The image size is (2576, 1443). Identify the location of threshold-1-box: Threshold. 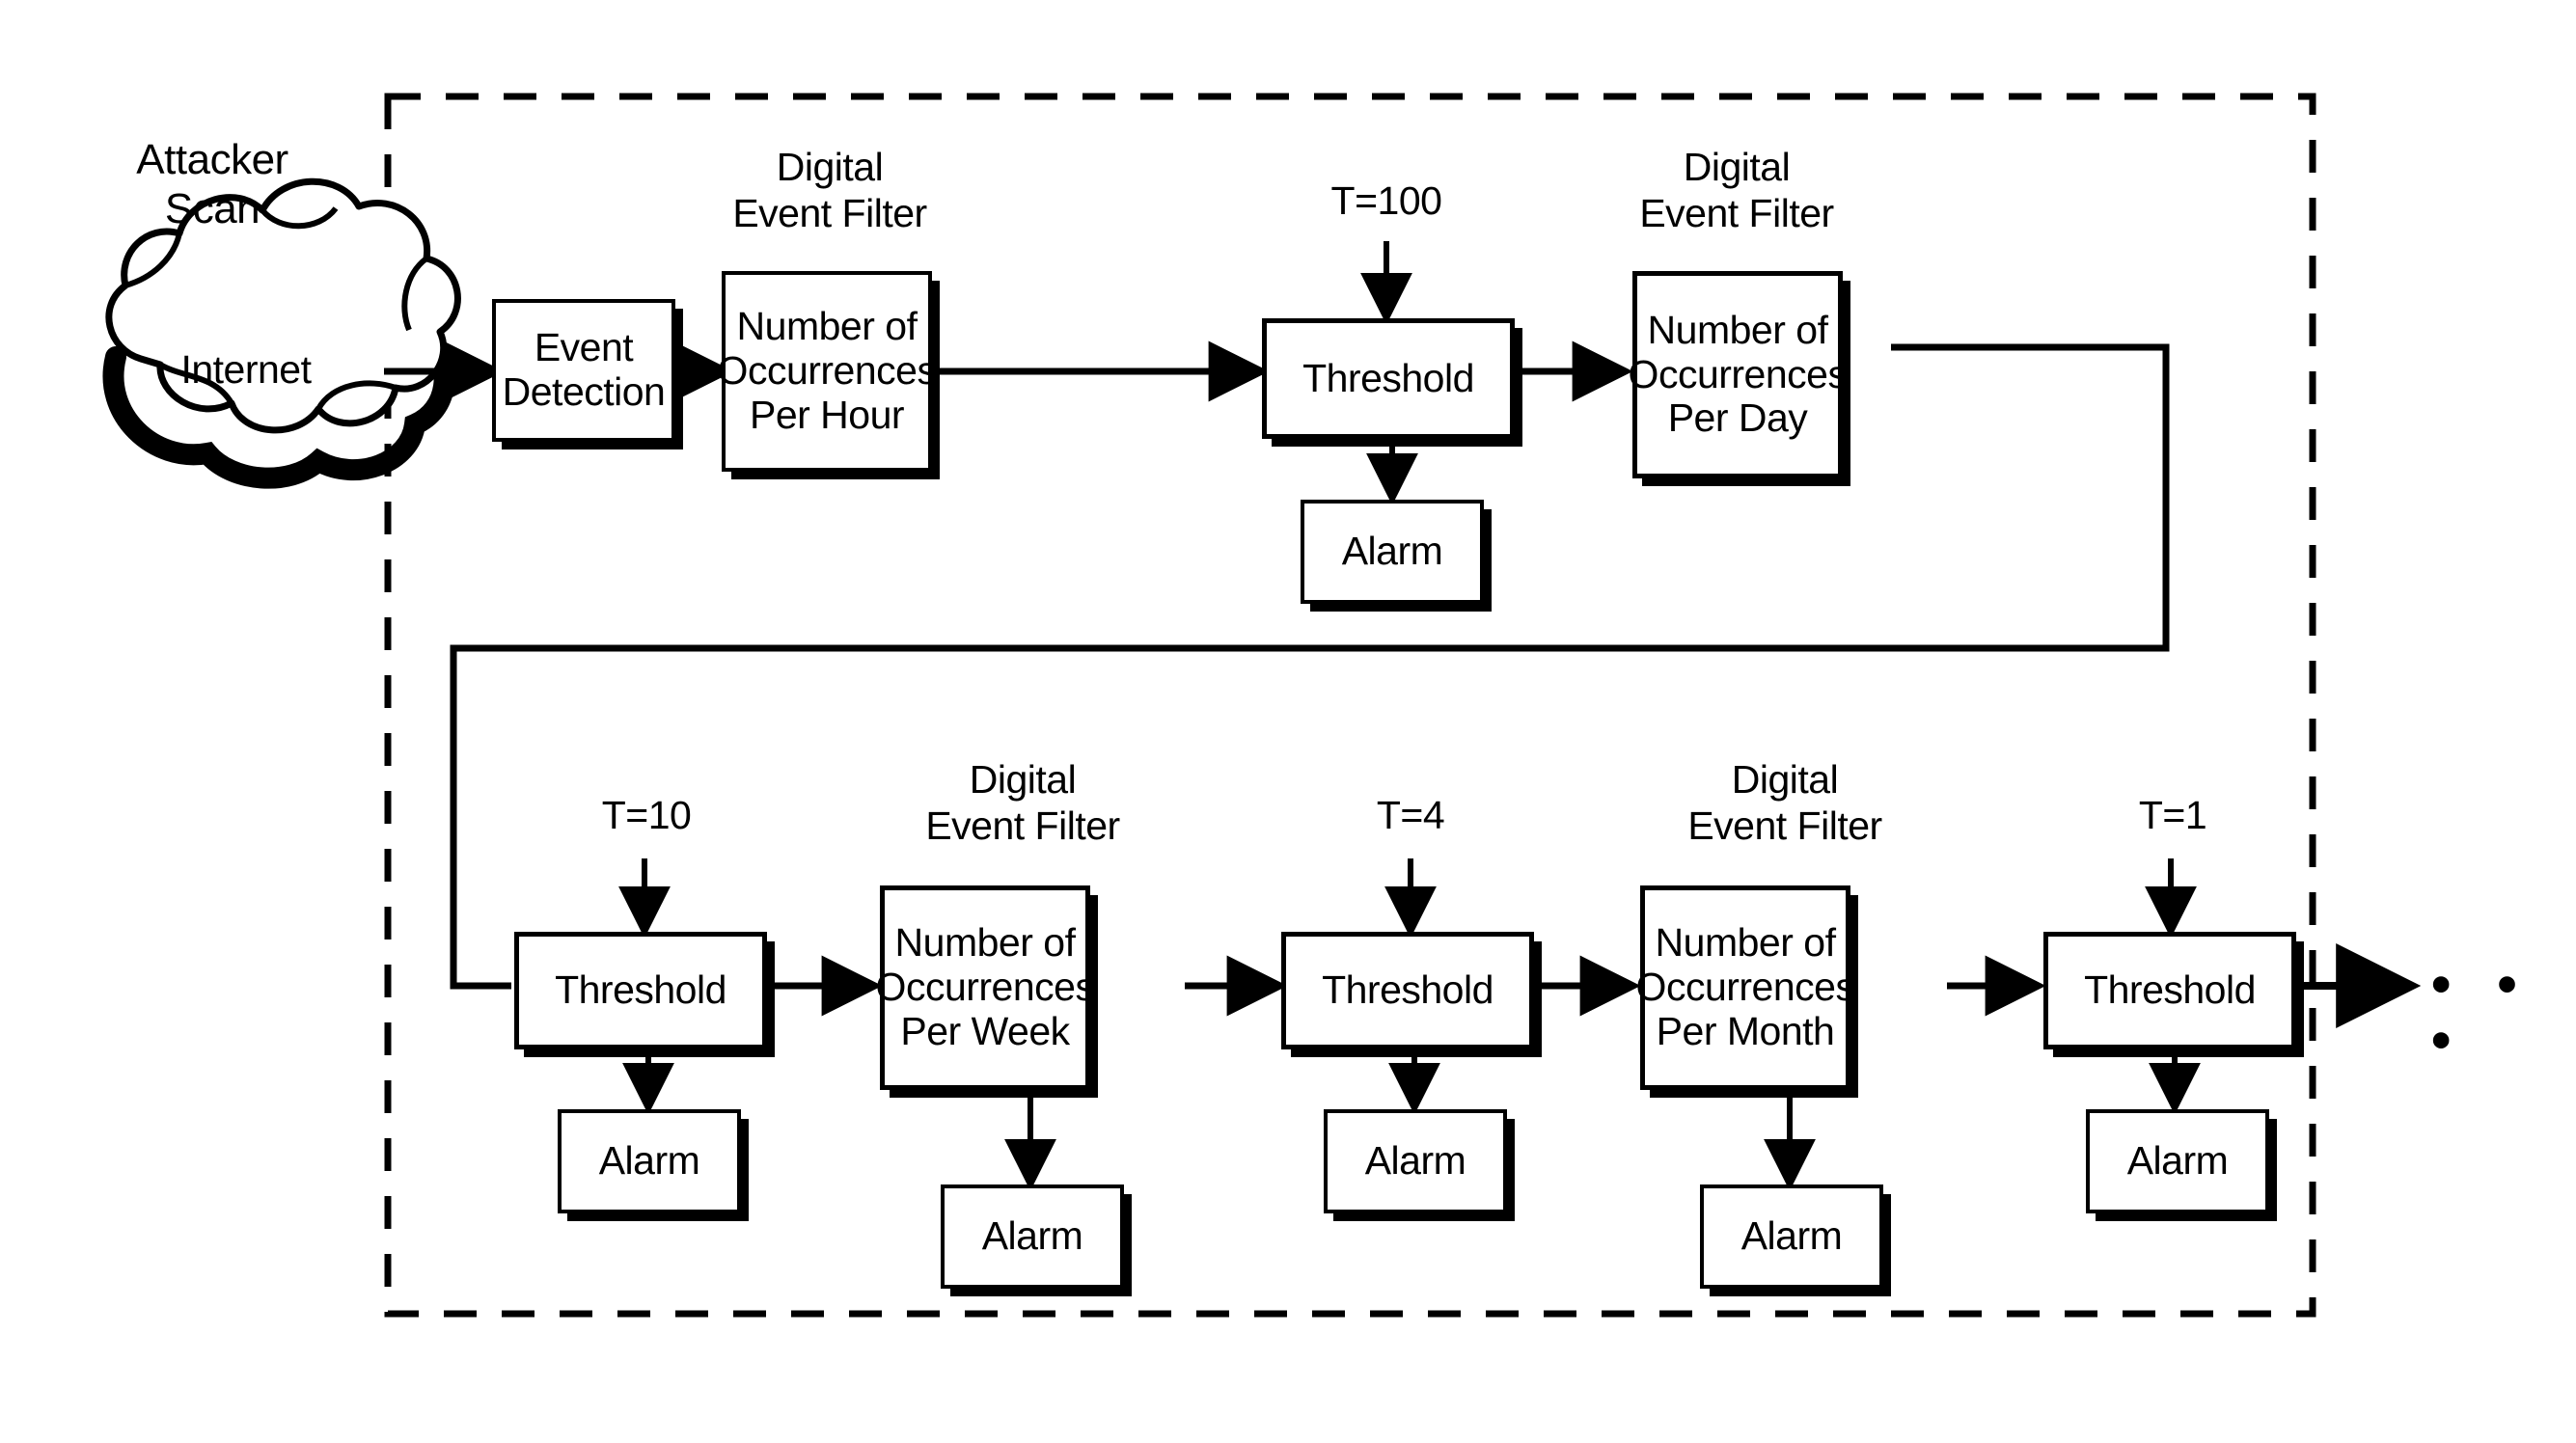
(2169, 990).